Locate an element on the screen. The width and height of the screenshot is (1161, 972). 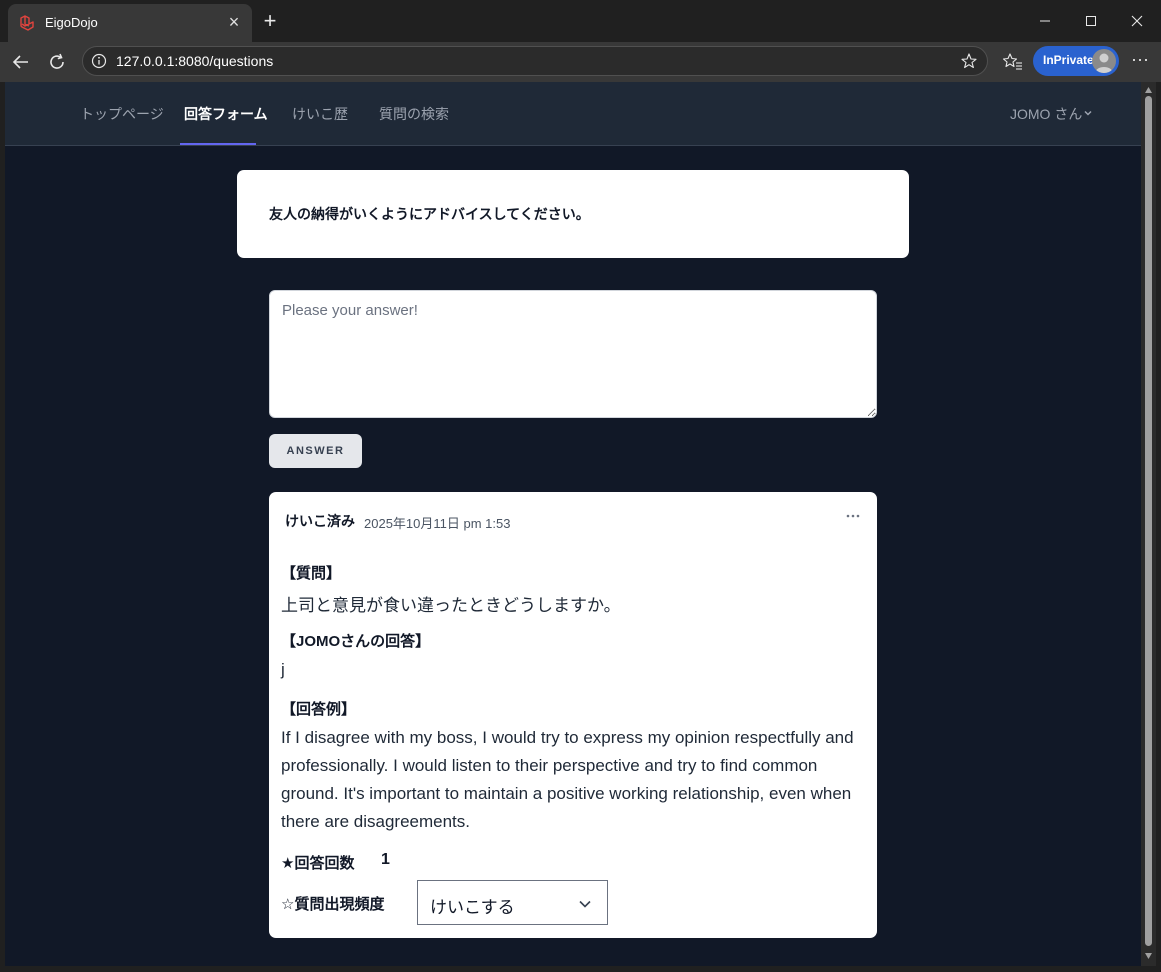
laravel-logo-icon is located at coordinates (27, 23).